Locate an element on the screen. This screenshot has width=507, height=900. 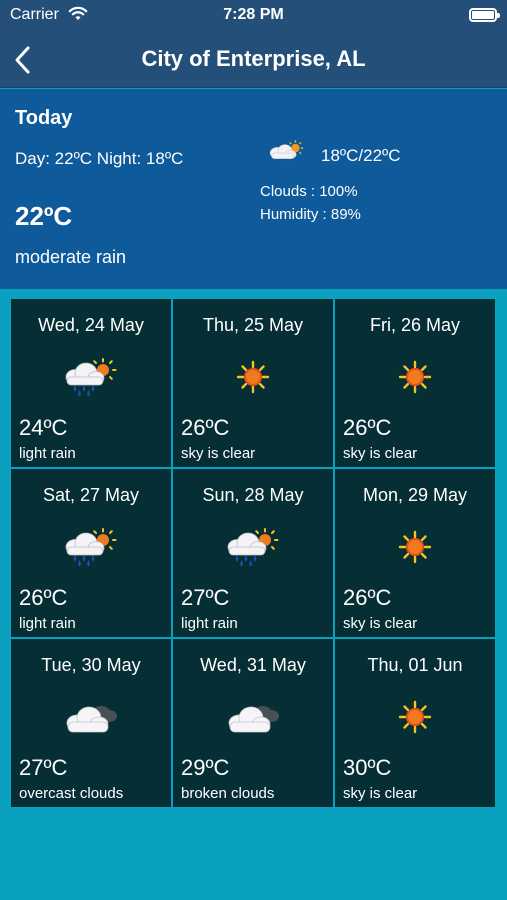
forecast-day-cell: Thu, 25 May 26ºC sky is clear is located at coordinates (253, 383).